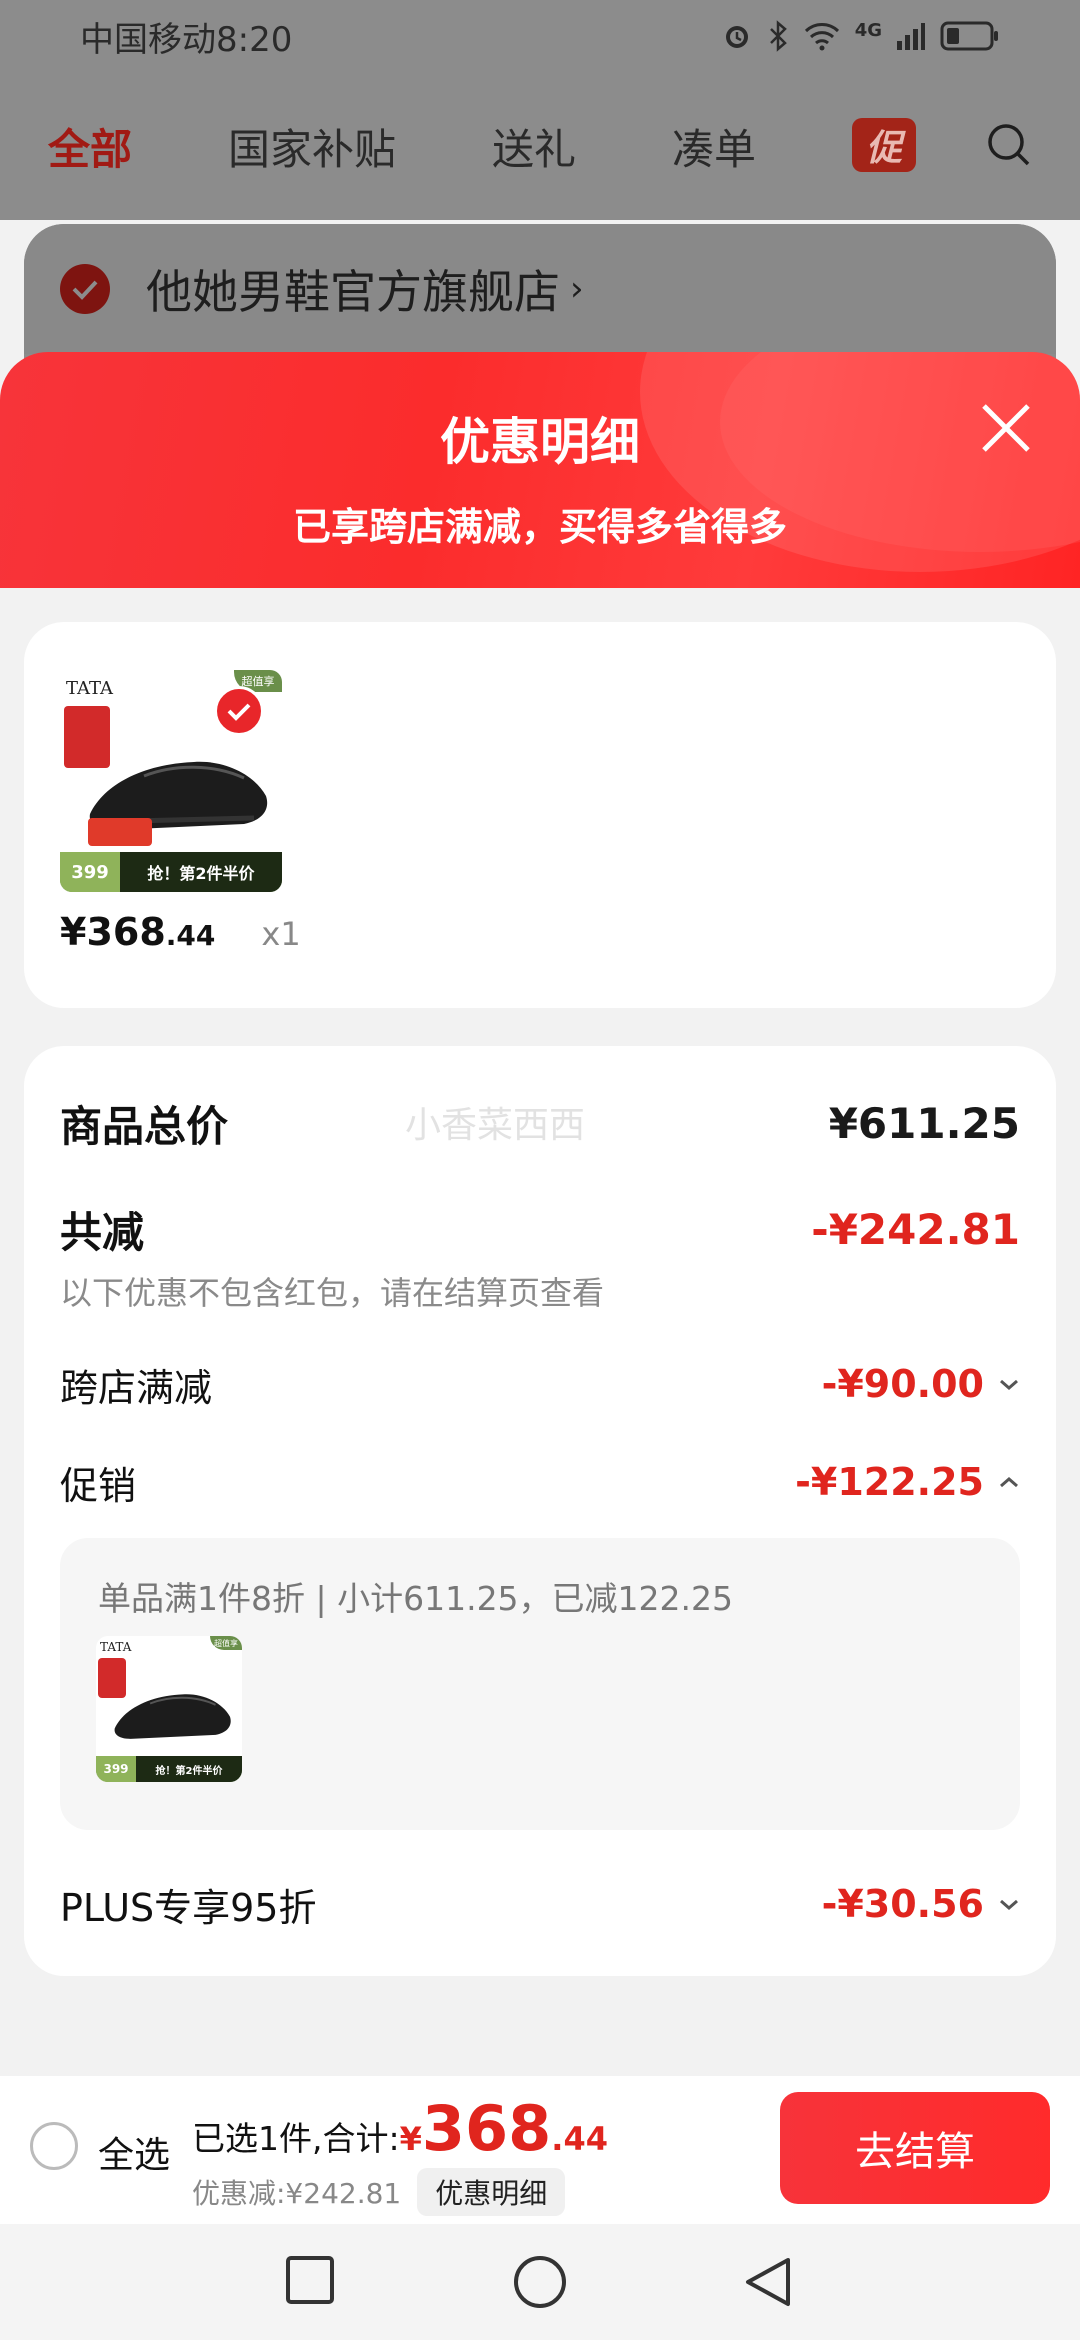 This screenshot has height=2340, width=1080. What do you see at coordinates (85, 289) in the screenshot?
I see `store-check-icon` at bounding box center [85, 289].